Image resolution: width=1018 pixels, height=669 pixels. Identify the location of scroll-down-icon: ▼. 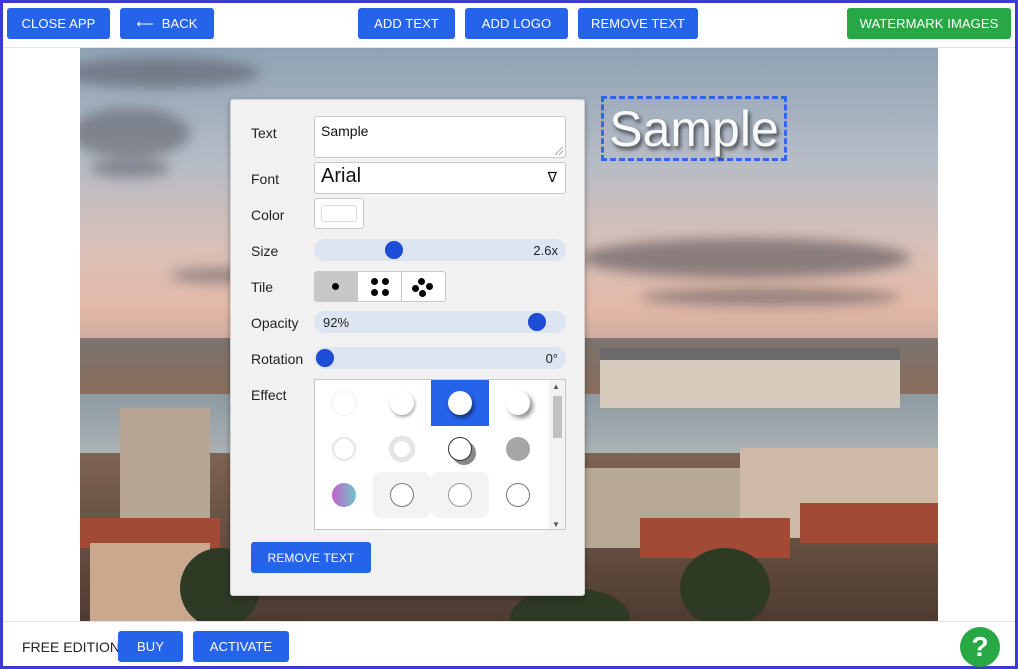
(556, 524).